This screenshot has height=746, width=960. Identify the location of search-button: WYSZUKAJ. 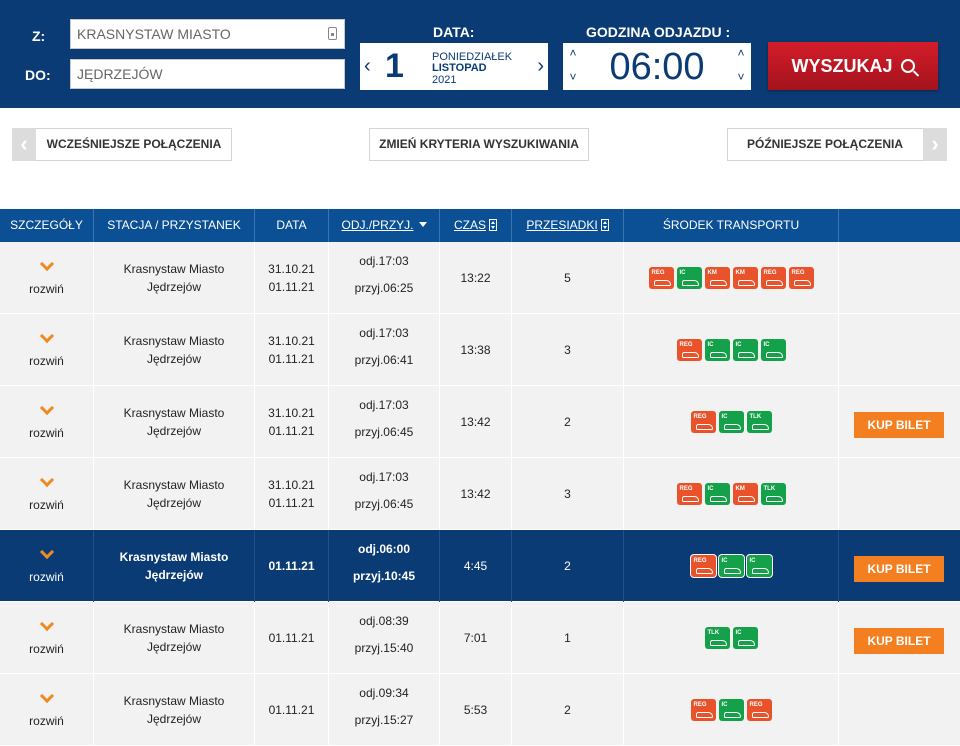
(853, 66).